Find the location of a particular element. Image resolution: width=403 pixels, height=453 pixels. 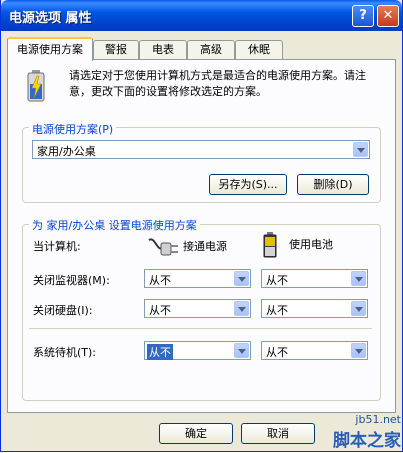

title-bar: 电源选项 属性 ? ✕ is located at coordinates (201, 15).